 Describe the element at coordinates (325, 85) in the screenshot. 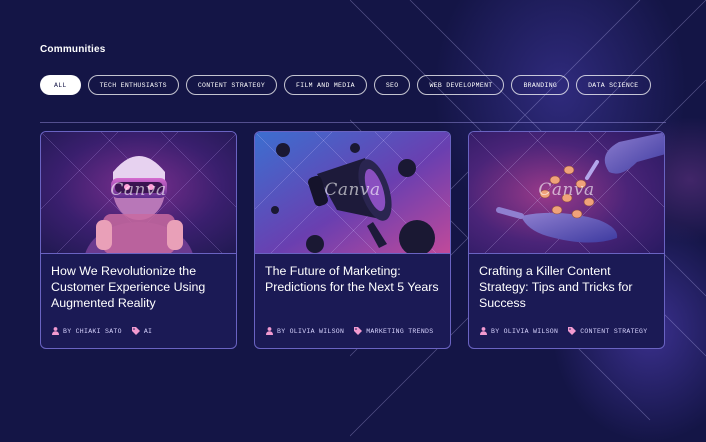

I see `filter-chip-film-and-media: FILM AND MEDIA` at that location.